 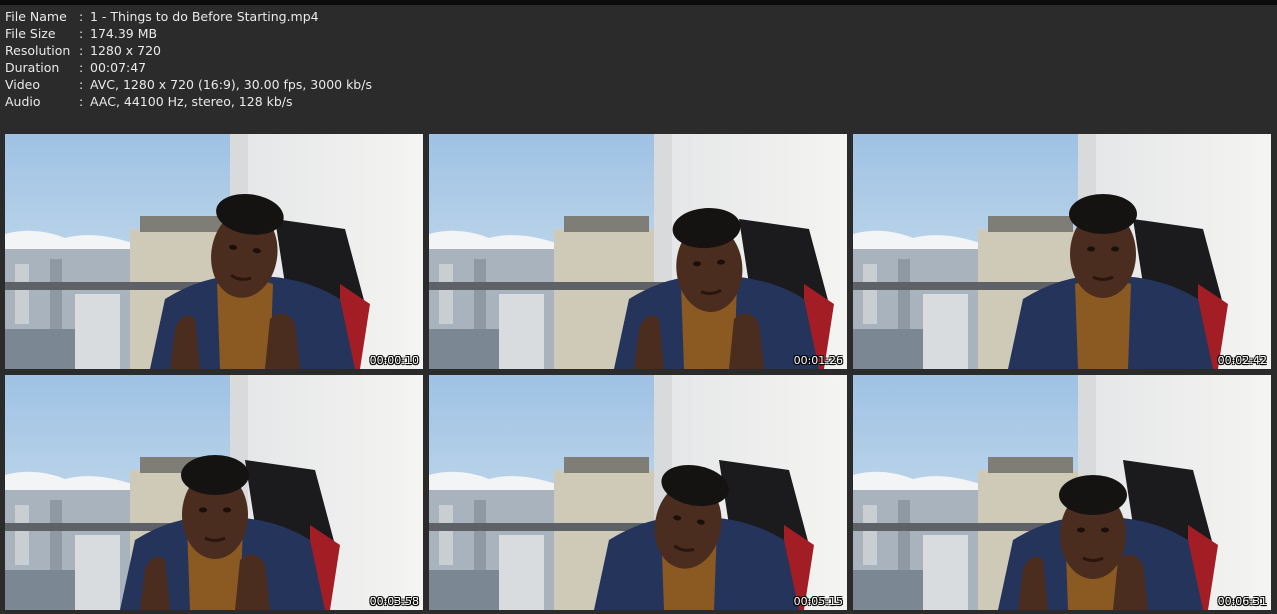 What do you see at coordinates (204, 16) in the screenshot?
I see `info-value: 1 - Things to do Before Starting.mp4` at bounding box center [204, 16].